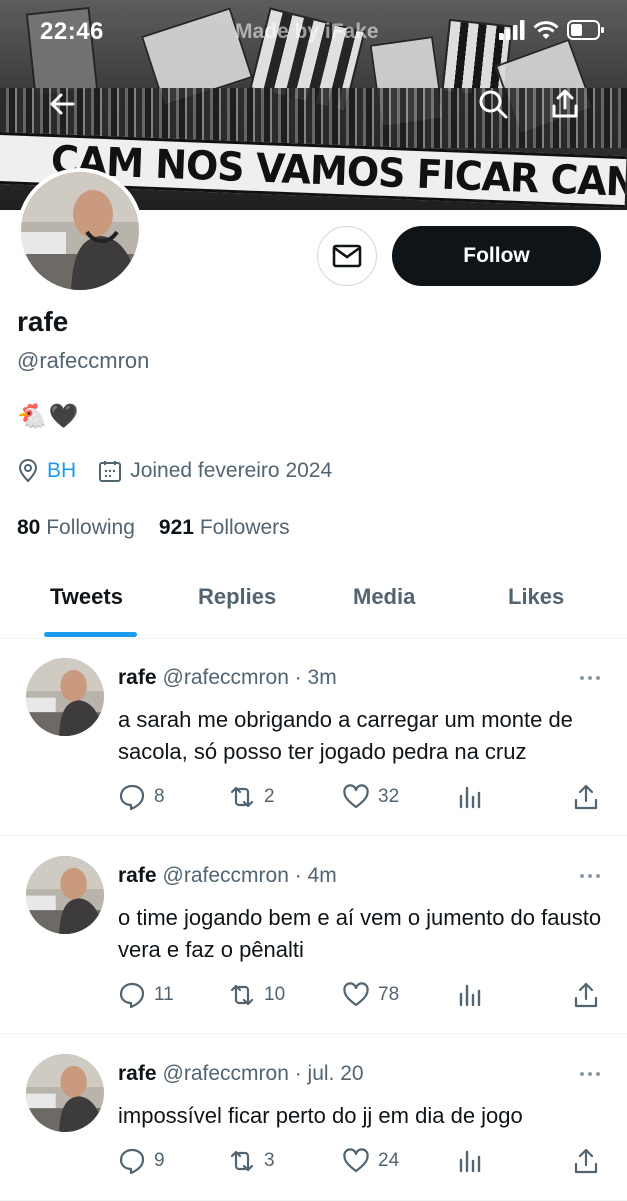 The image size is (627, 1201). Describe the element at coordinates (237, 597) in the screenshot. I see `tab-replies: Replies` at that location.